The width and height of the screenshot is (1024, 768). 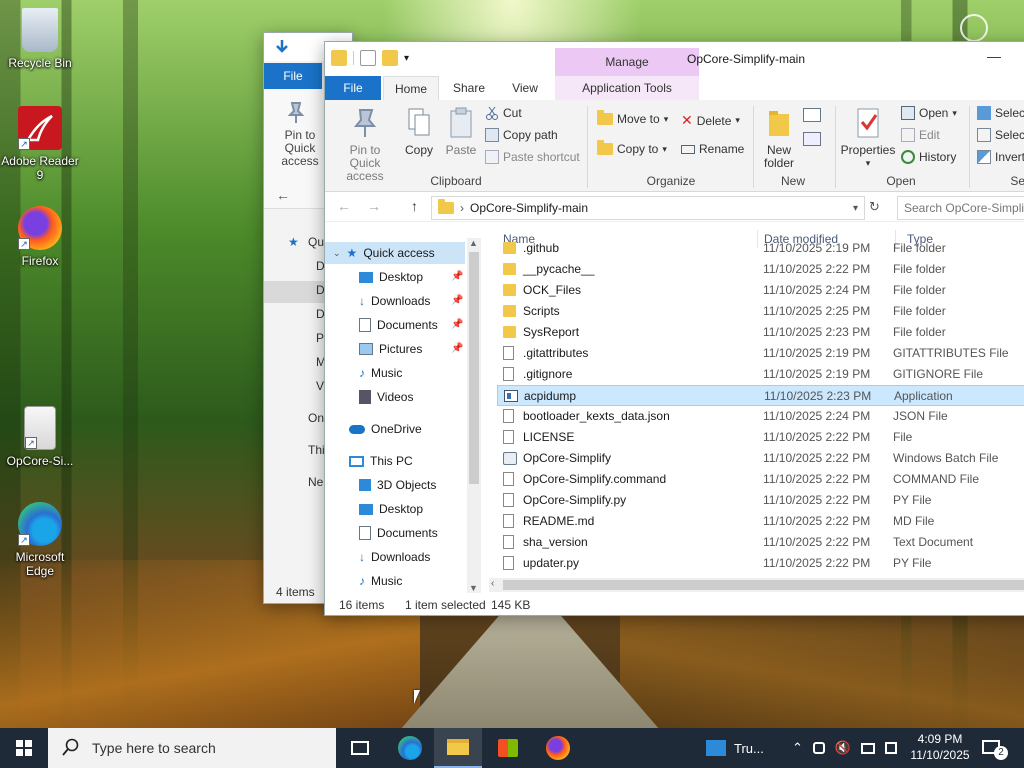 I want to click on address-box: › OpCore-Simplify-main ▾, so click(x=648, y=208).